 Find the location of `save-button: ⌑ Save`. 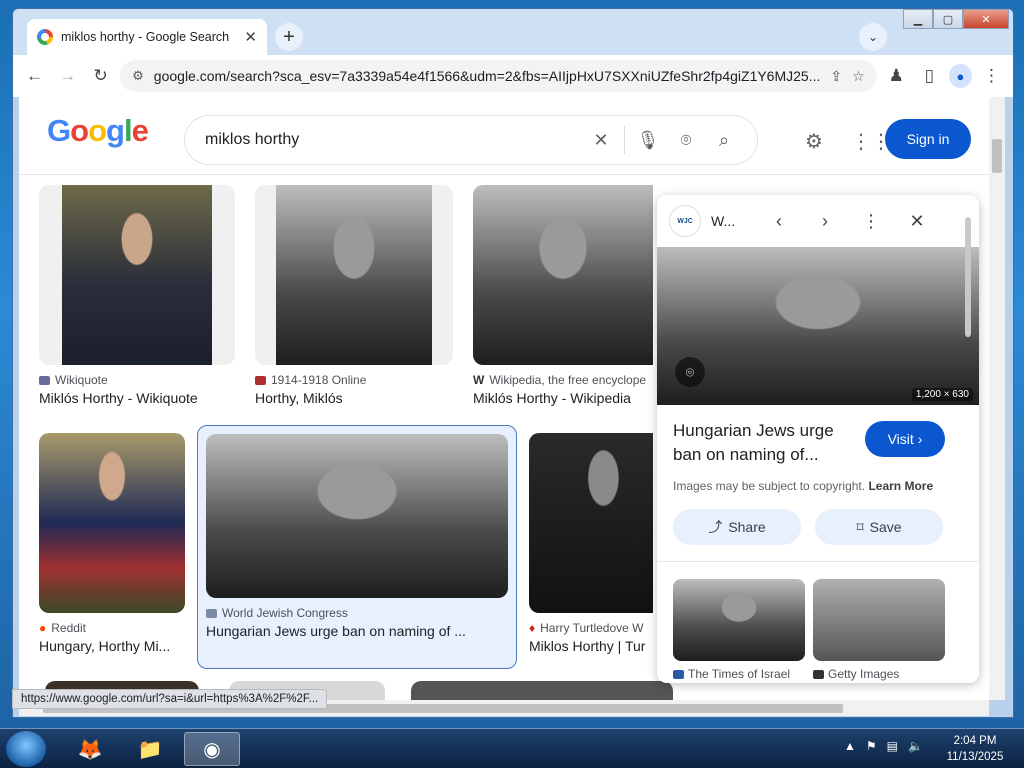

save-button: ⌑ Save is located at coordinates (879, 527).